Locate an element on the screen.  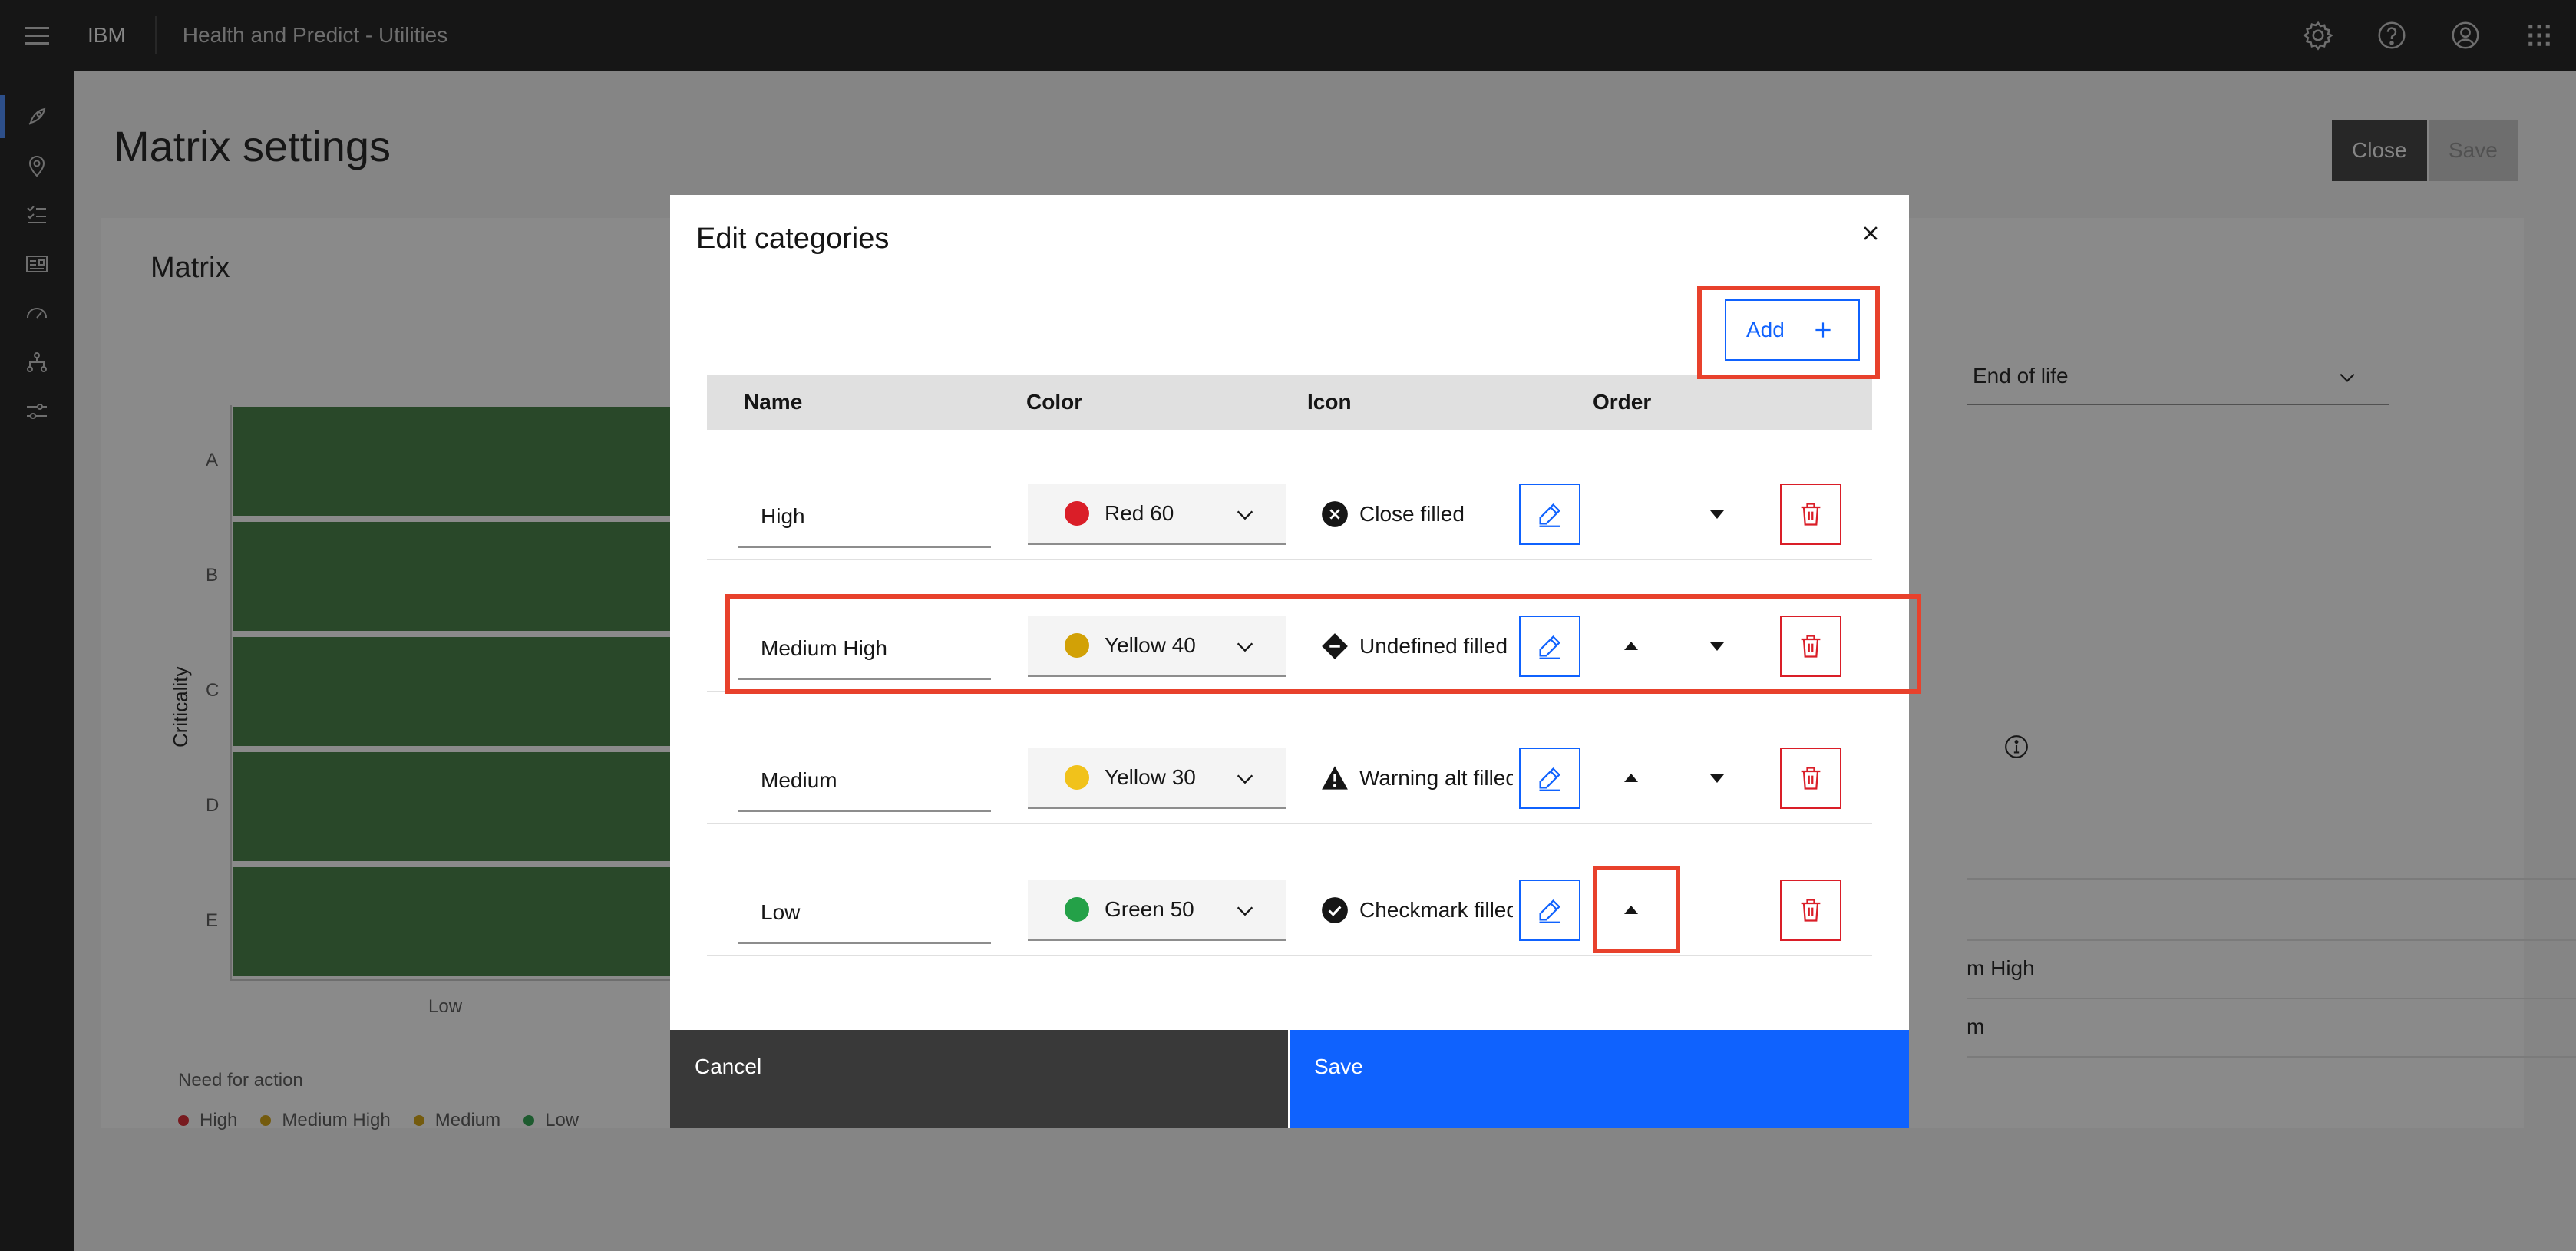
color-select: Red 60 is located at coordinates (1157, 514).